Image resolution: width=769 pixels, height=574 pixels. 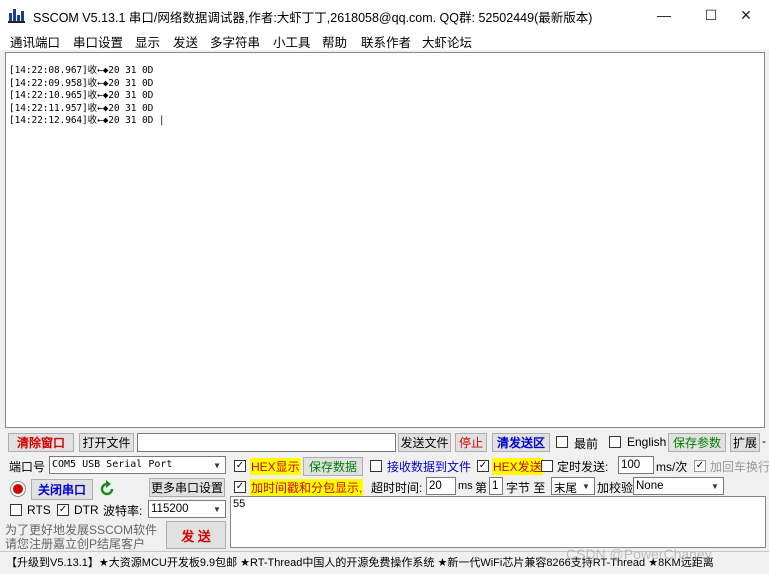 What do you see at coordinates (586, 444) in the screenshot?
I see `topmost-label: 最前` at bounding box center [586, 444].